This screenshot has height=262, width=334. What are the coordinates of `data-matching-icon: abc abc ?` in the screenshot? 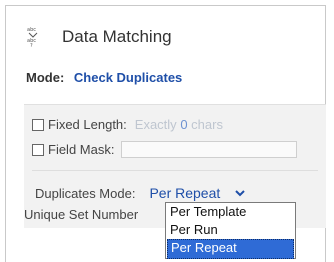 It's located at (33, 37).